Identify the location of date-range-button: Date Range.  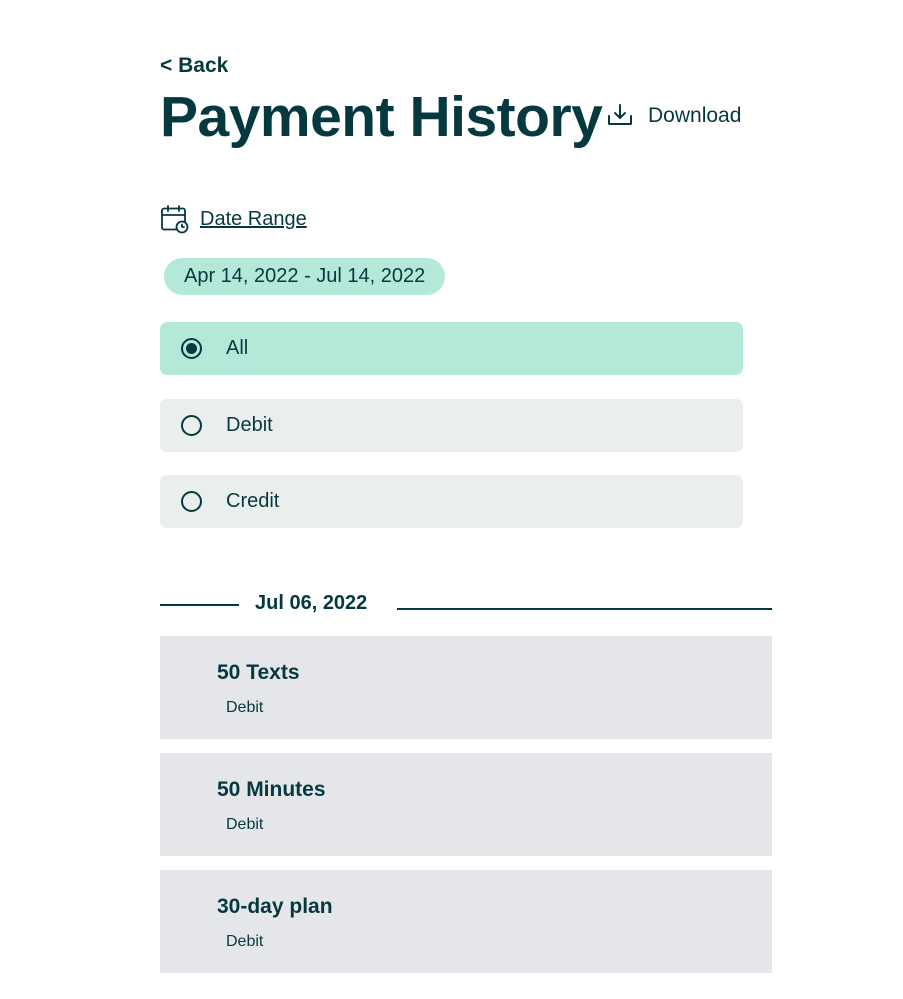
(233, 219).